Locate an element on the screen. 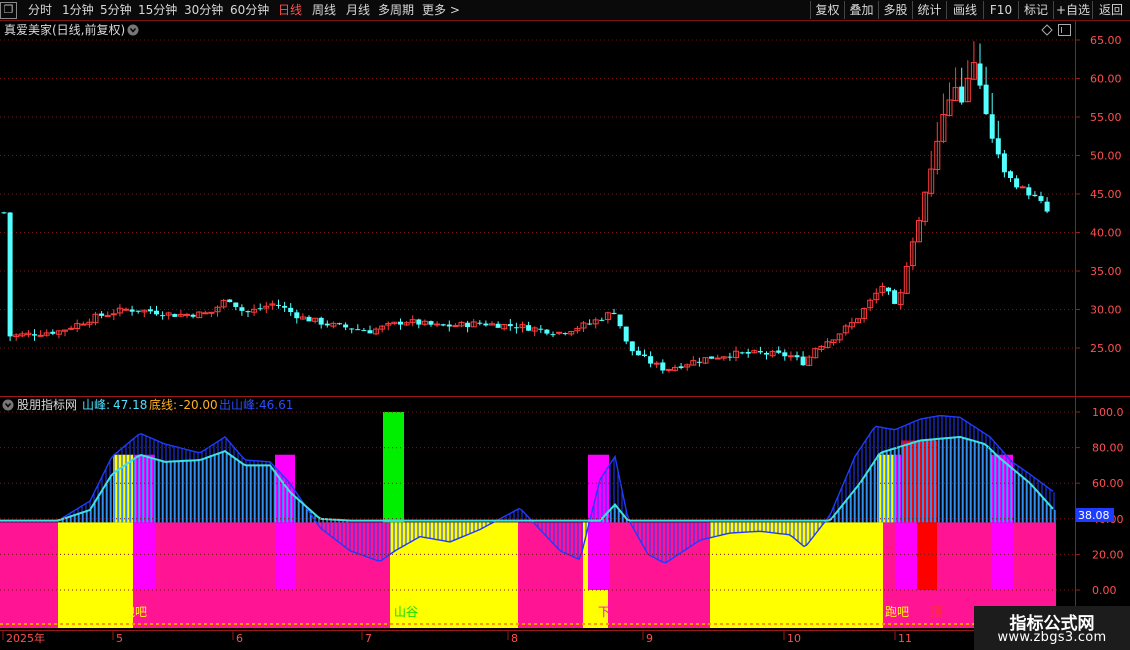  price-tick-label: 65.00 is located at coordinates (1106, 40).